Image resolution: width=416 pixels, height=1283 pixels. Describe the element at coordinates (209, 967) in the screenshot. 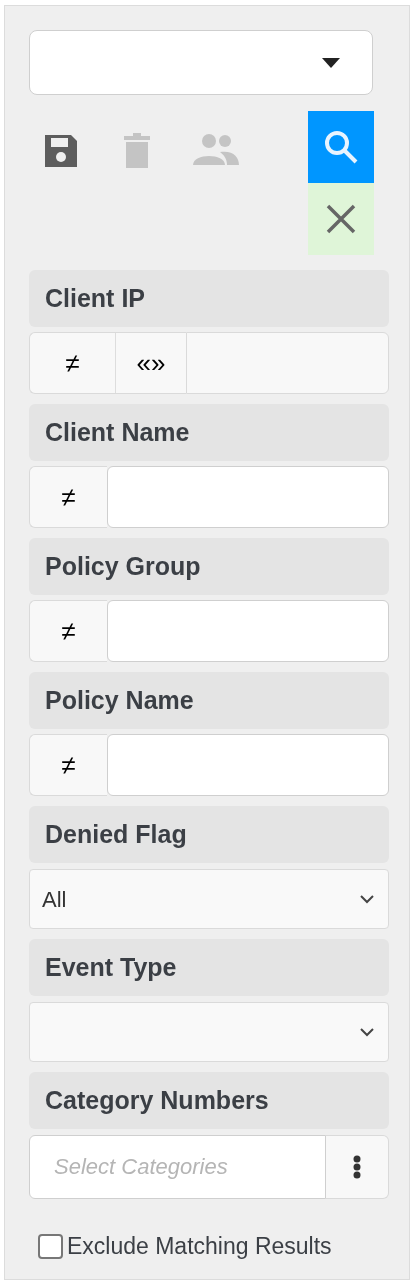

I see `filter-header: Event Type` at that location.